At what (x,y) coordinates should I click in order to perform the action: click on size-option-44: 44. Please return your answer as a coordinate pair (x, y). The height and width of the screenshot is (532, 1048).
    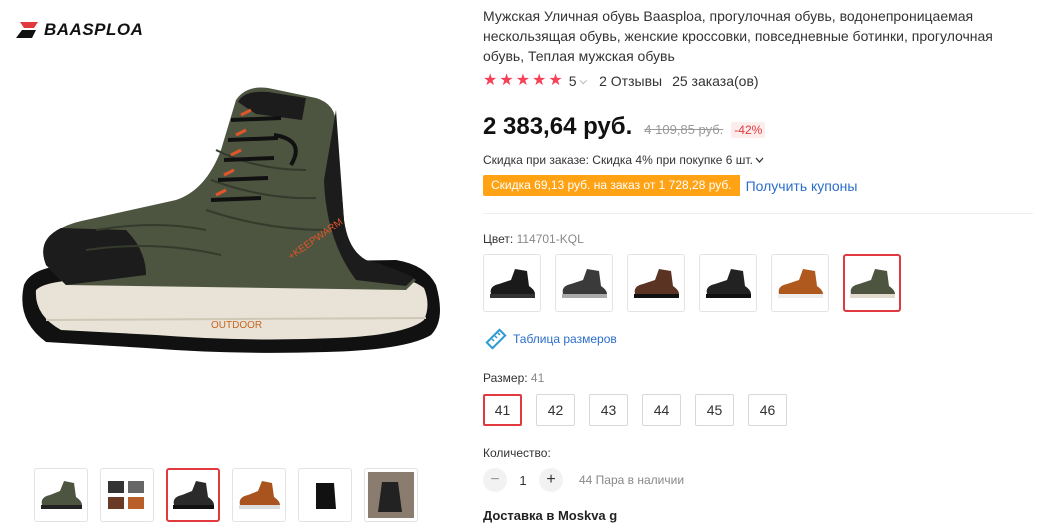
    Looking at the image, I should click on (661, 410).